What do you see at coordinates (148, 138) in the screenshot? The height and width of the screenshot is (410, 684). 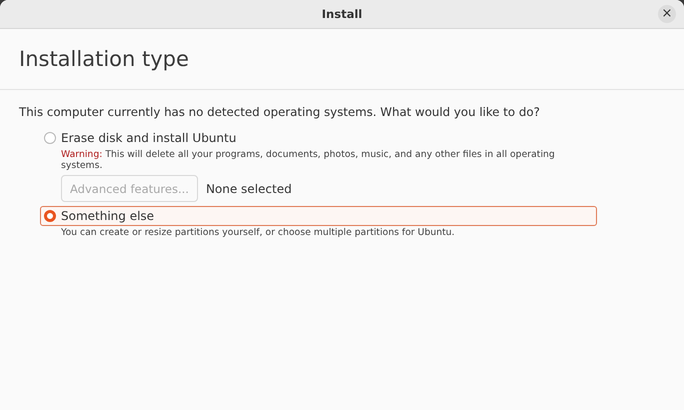 I see `option-label: Erase disk and install Ubuntu` at bounding box center [148, 138].